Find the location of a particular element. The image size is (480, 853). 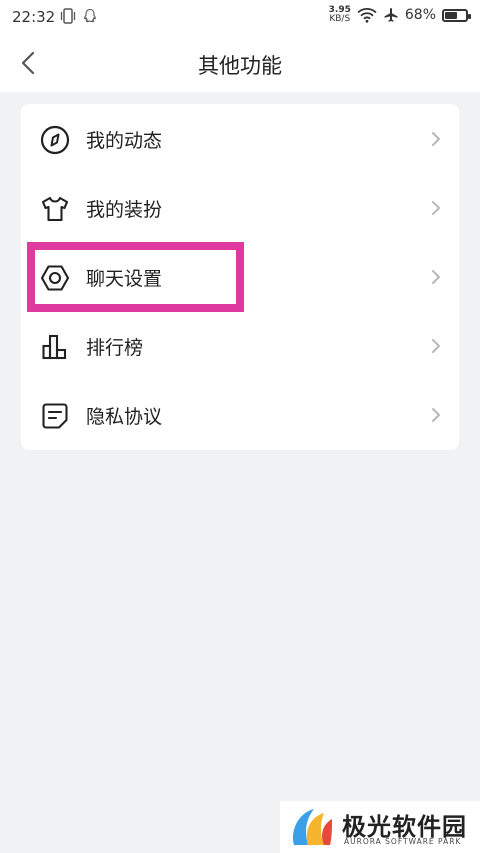

battery-icon is located at coordinates (456, 15).